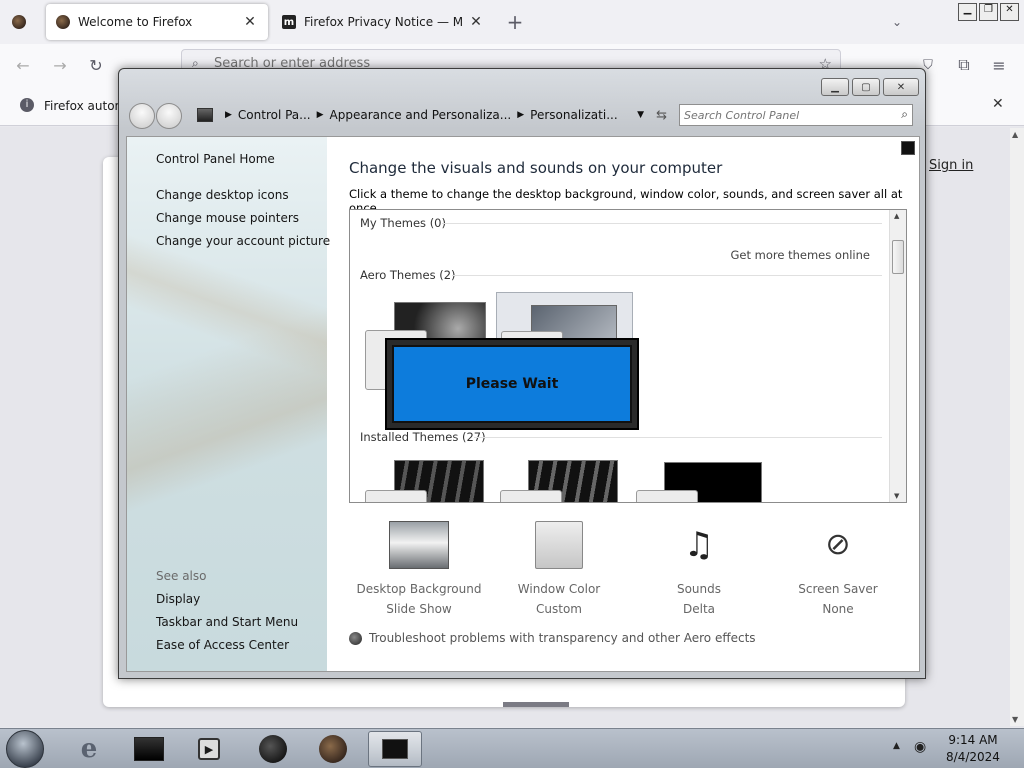 This screenshot has height=768, width=1024. I want to click on reload-icon: ↻, so click(96, 65).